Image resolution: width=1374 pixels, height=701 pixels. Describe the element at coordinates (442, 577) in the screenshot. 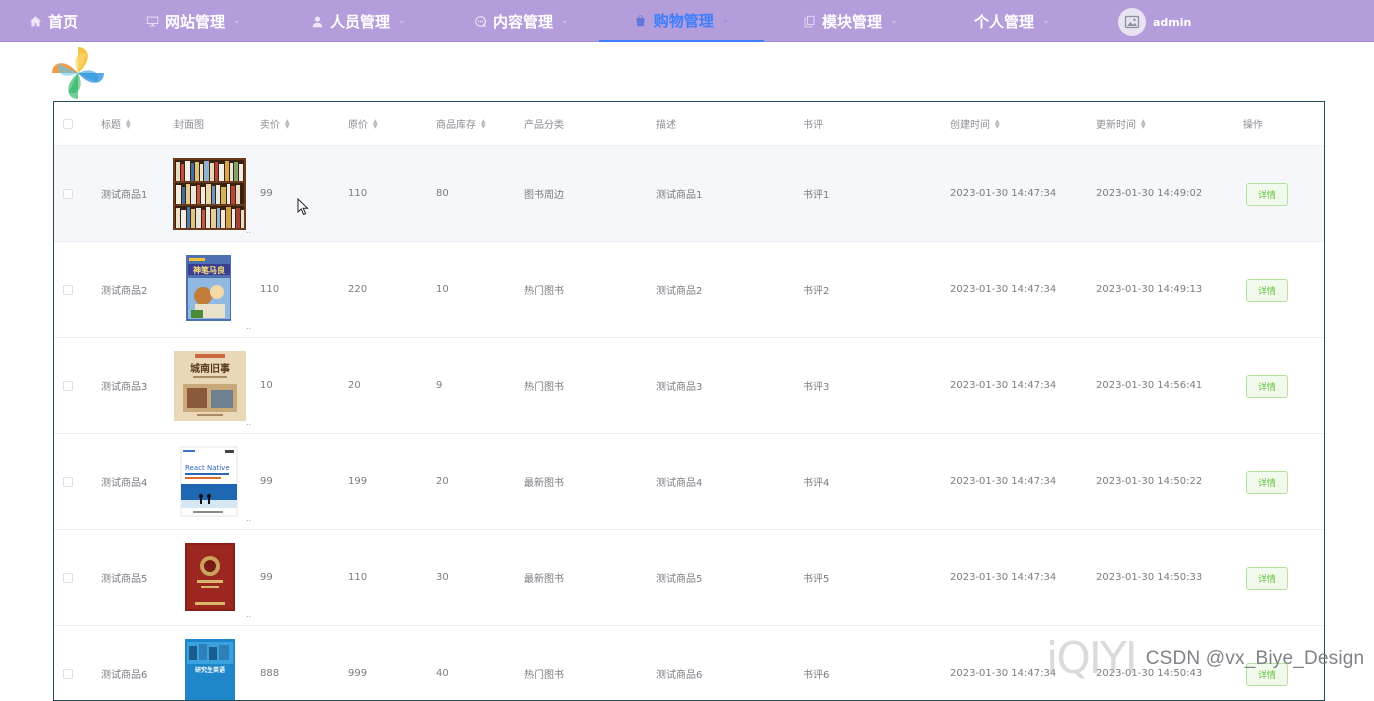

I see `cell-stock: 30` at that location.